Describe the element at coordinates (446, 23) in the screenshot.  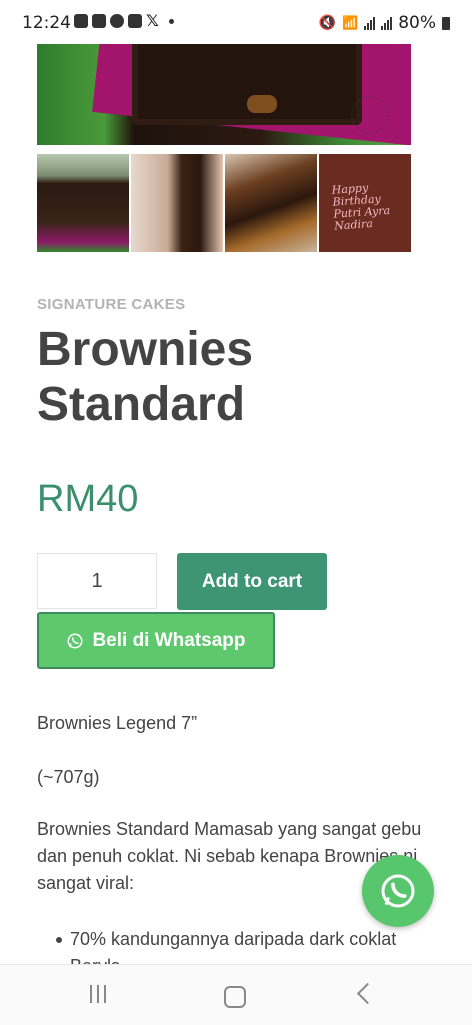
I see `battery-icon` at that location.